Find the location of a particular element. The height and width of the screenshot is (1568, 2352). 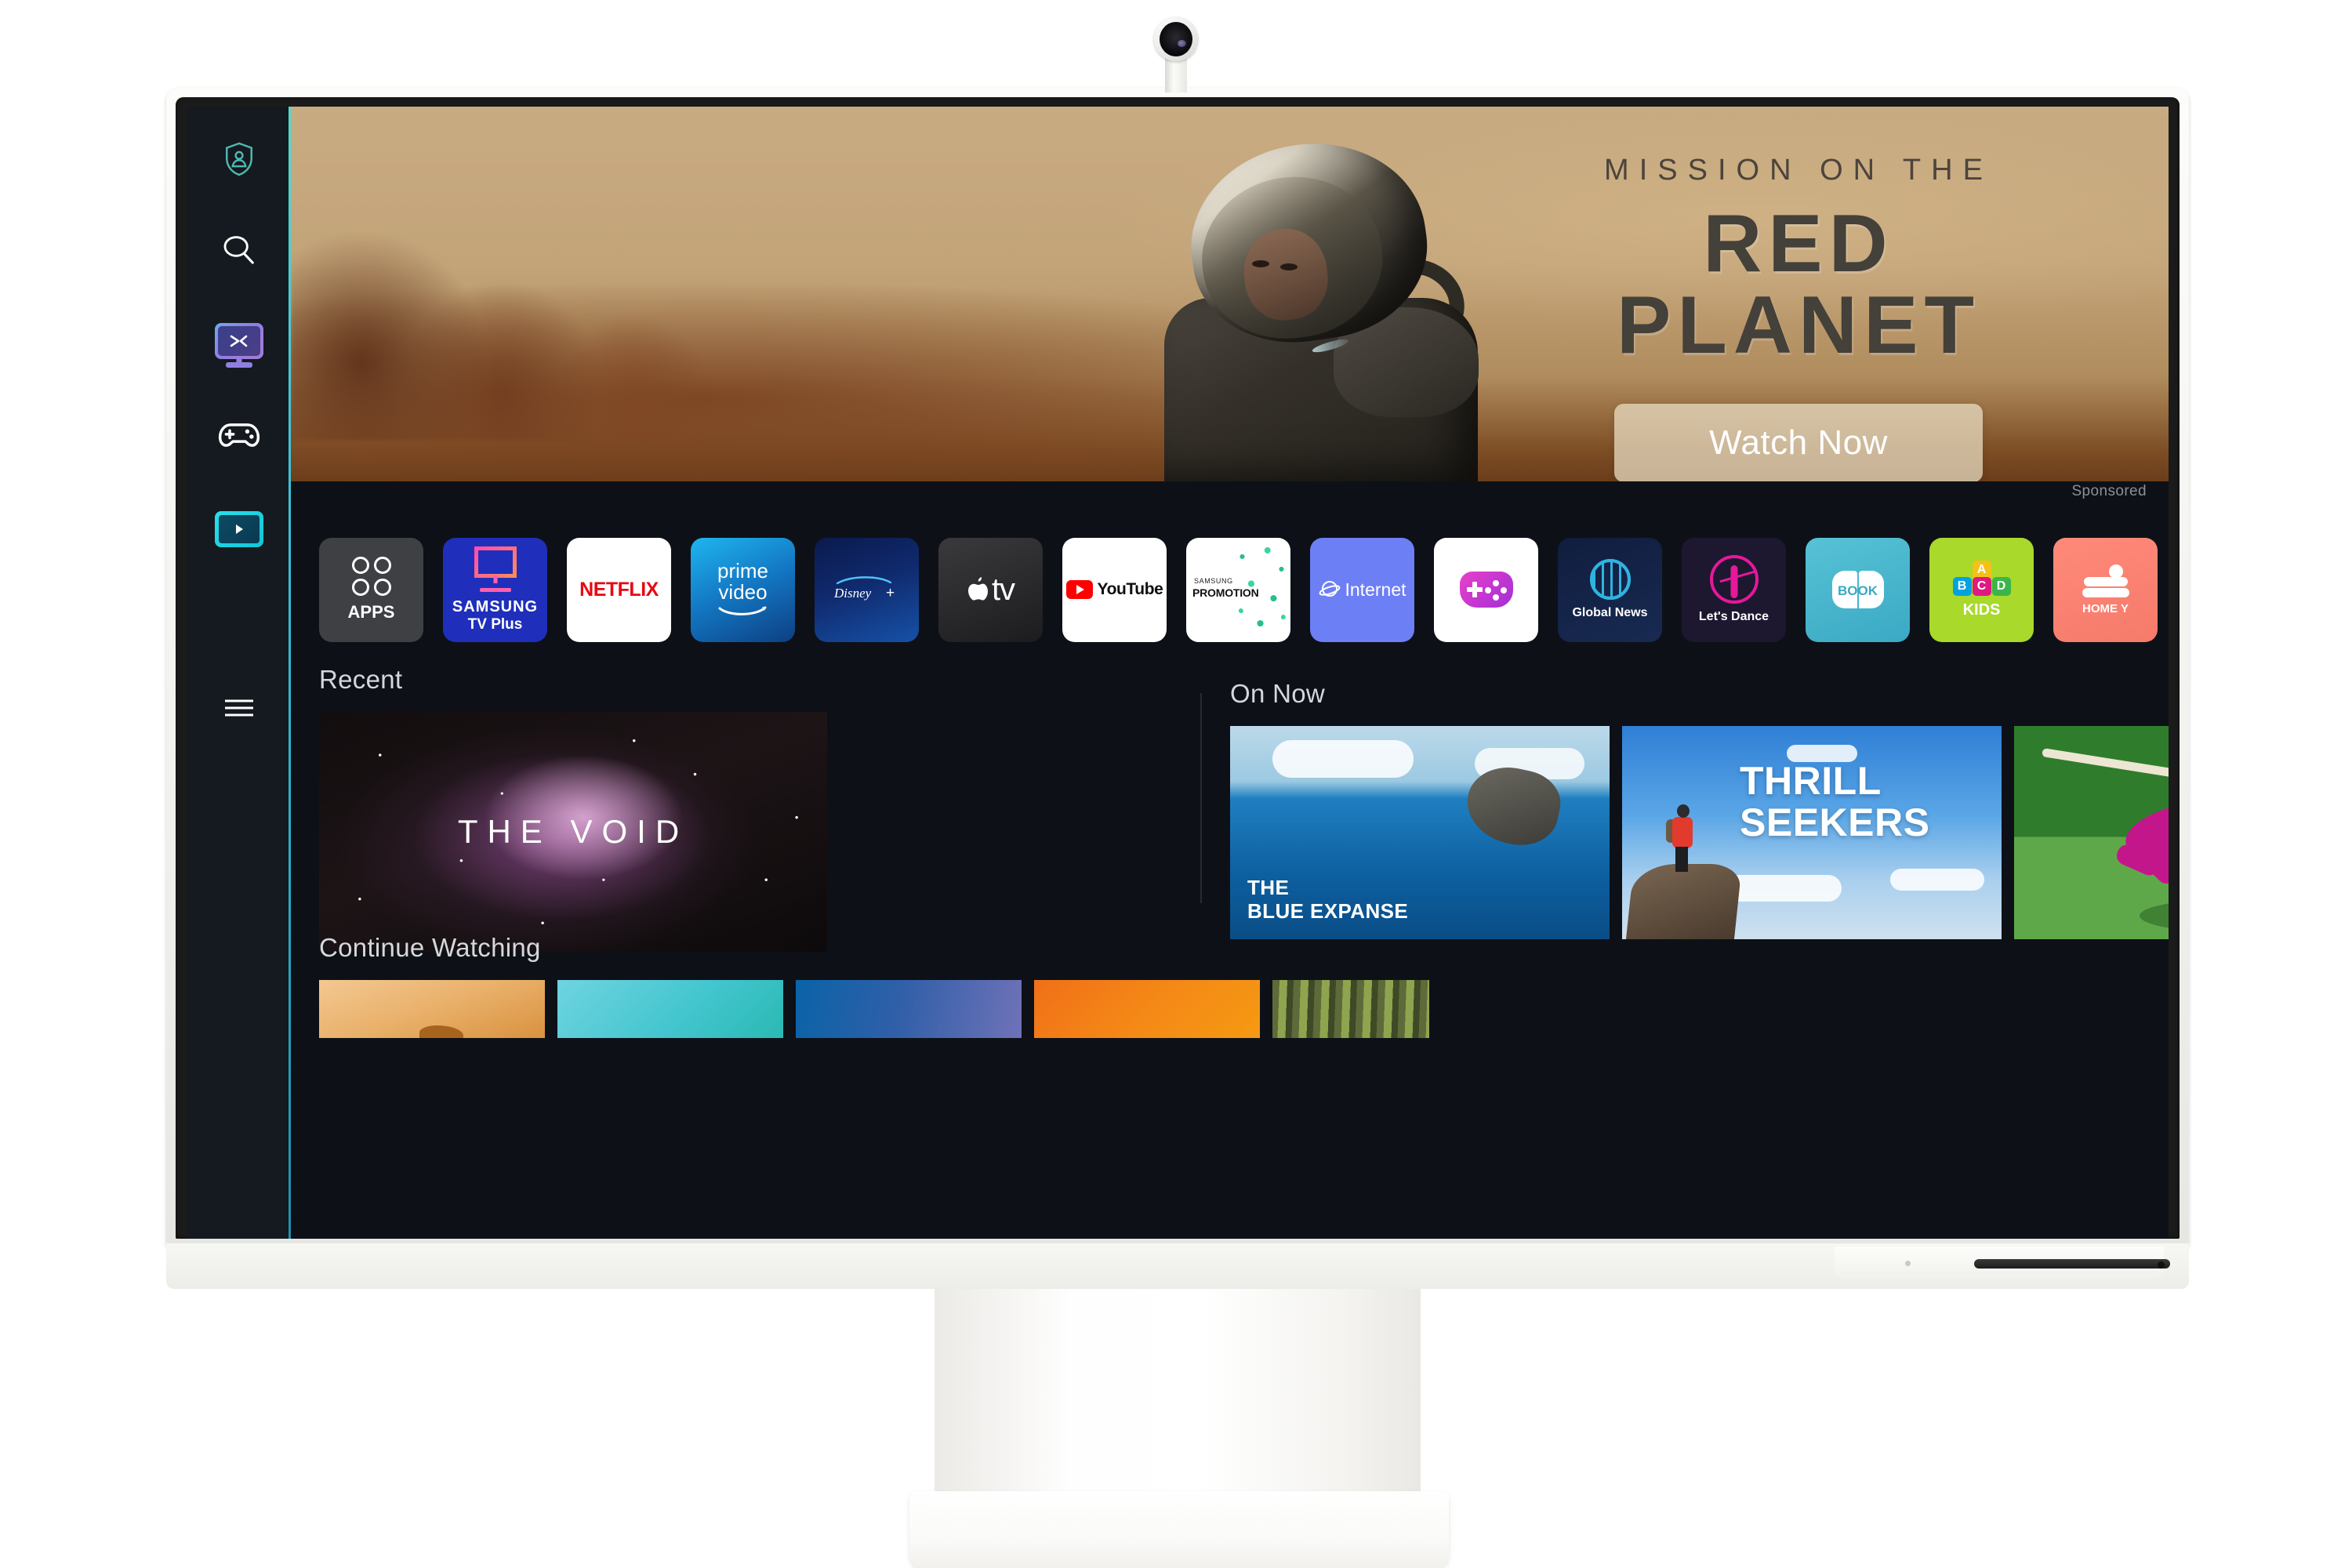

continue-watching-card-desert is located at coordinates (432, 1009).